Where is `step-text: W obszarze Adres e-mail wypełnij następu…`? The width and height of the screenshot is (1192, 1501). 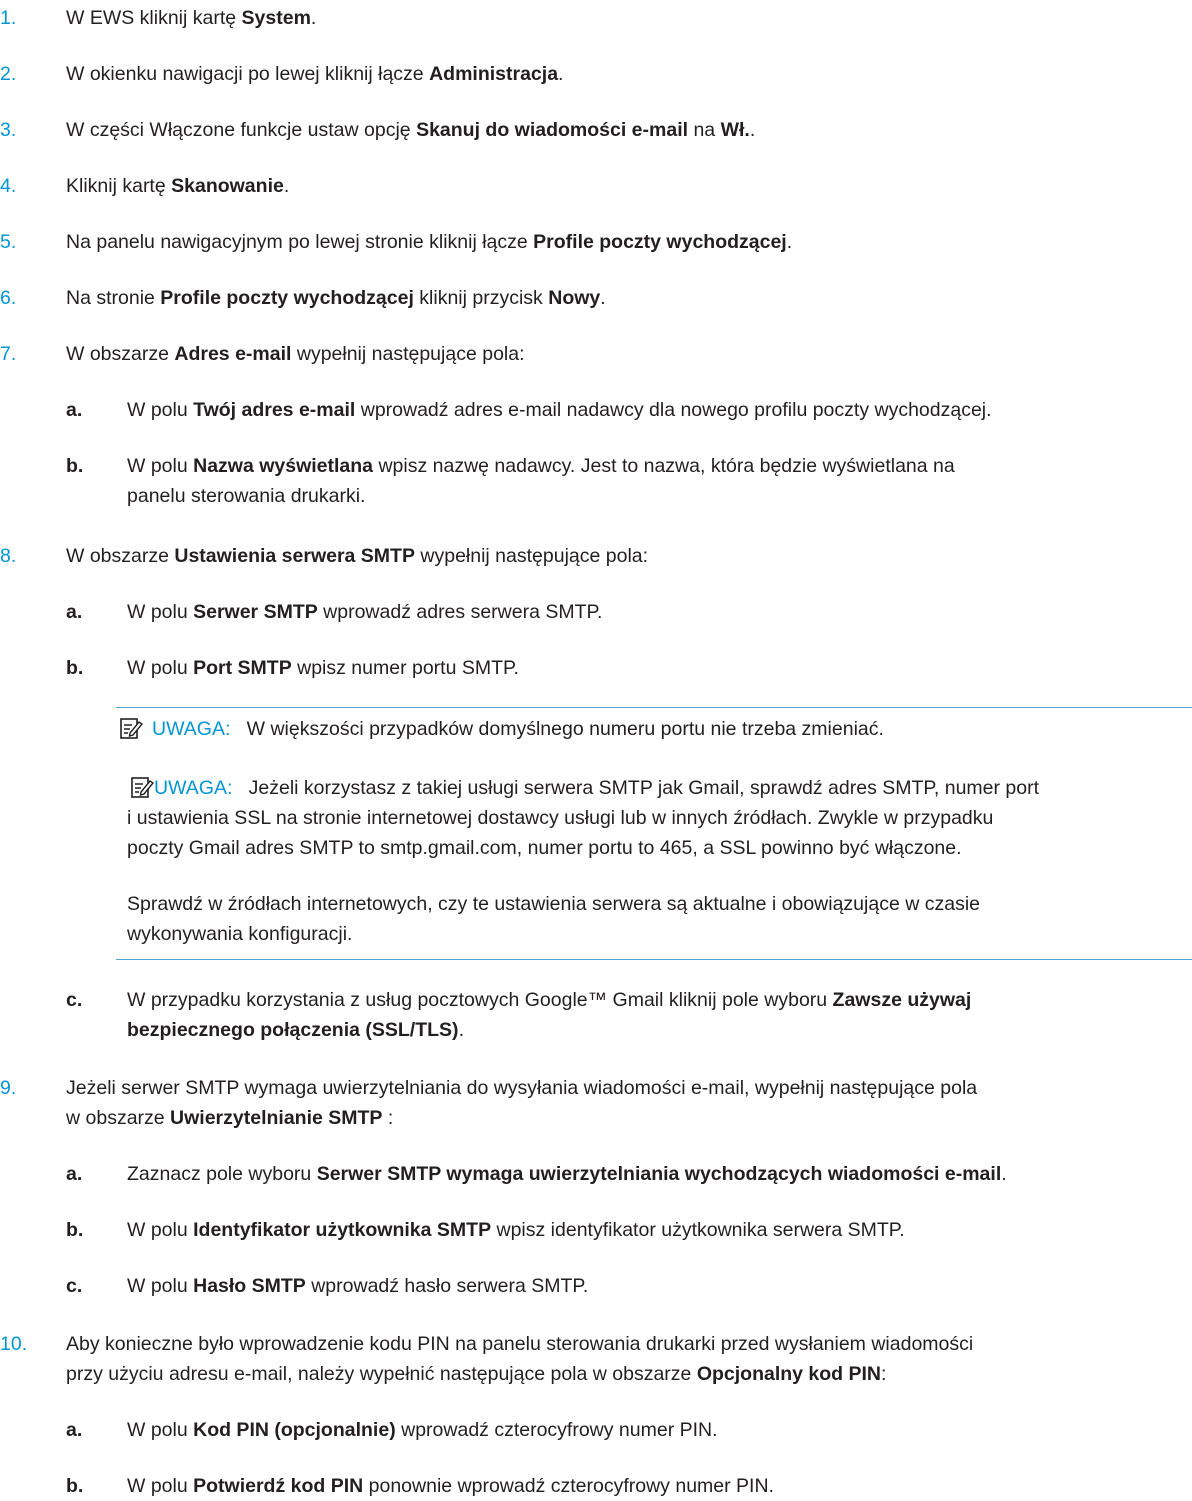 step-text: W obszarze Adres e-mail wypełnij następu… is located at coordinates (295, 354).